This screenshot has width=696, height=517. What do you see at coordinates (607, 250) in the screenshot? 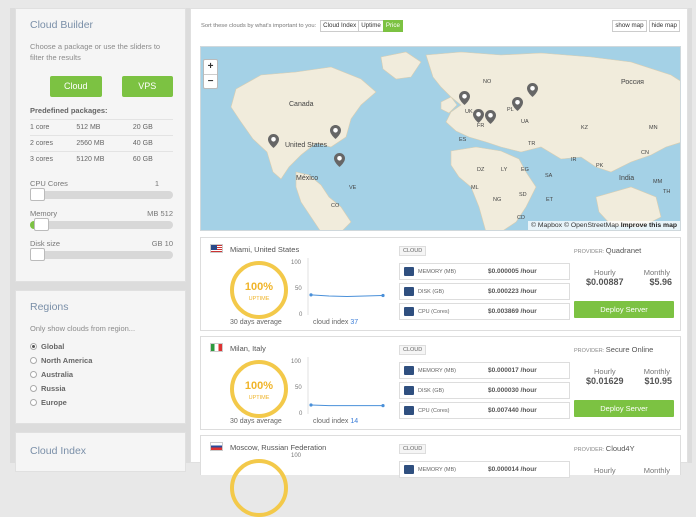
I see `provider: PROVIDER: Quadranet` at bounding box center [607, 250].